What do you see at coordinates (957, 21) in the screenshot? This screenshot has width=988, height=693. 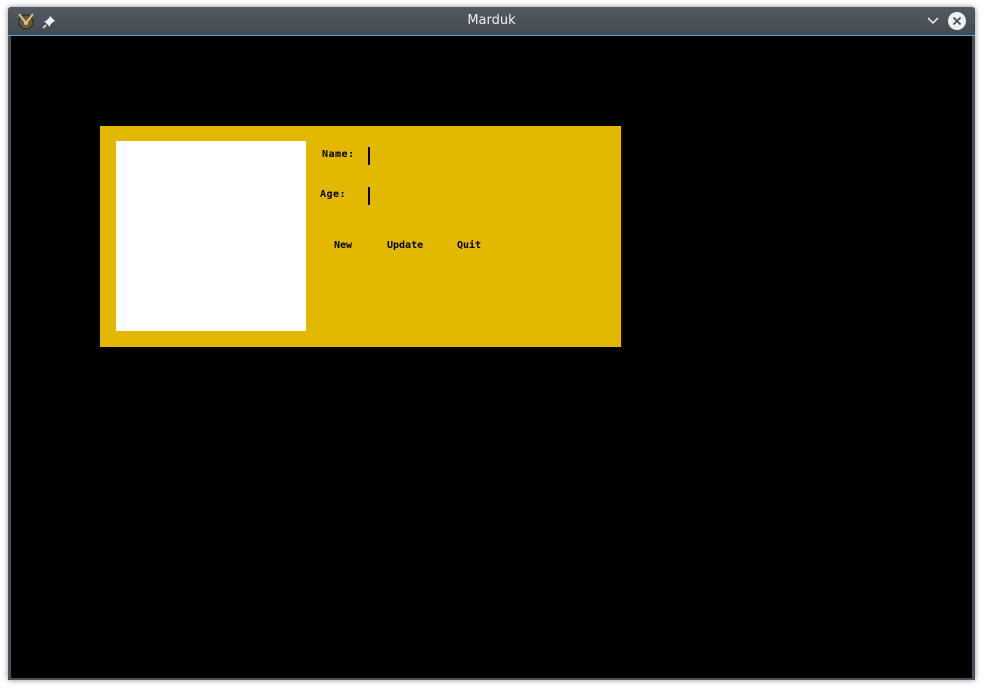 I see `close-icon` at bounding box center [957, 21].